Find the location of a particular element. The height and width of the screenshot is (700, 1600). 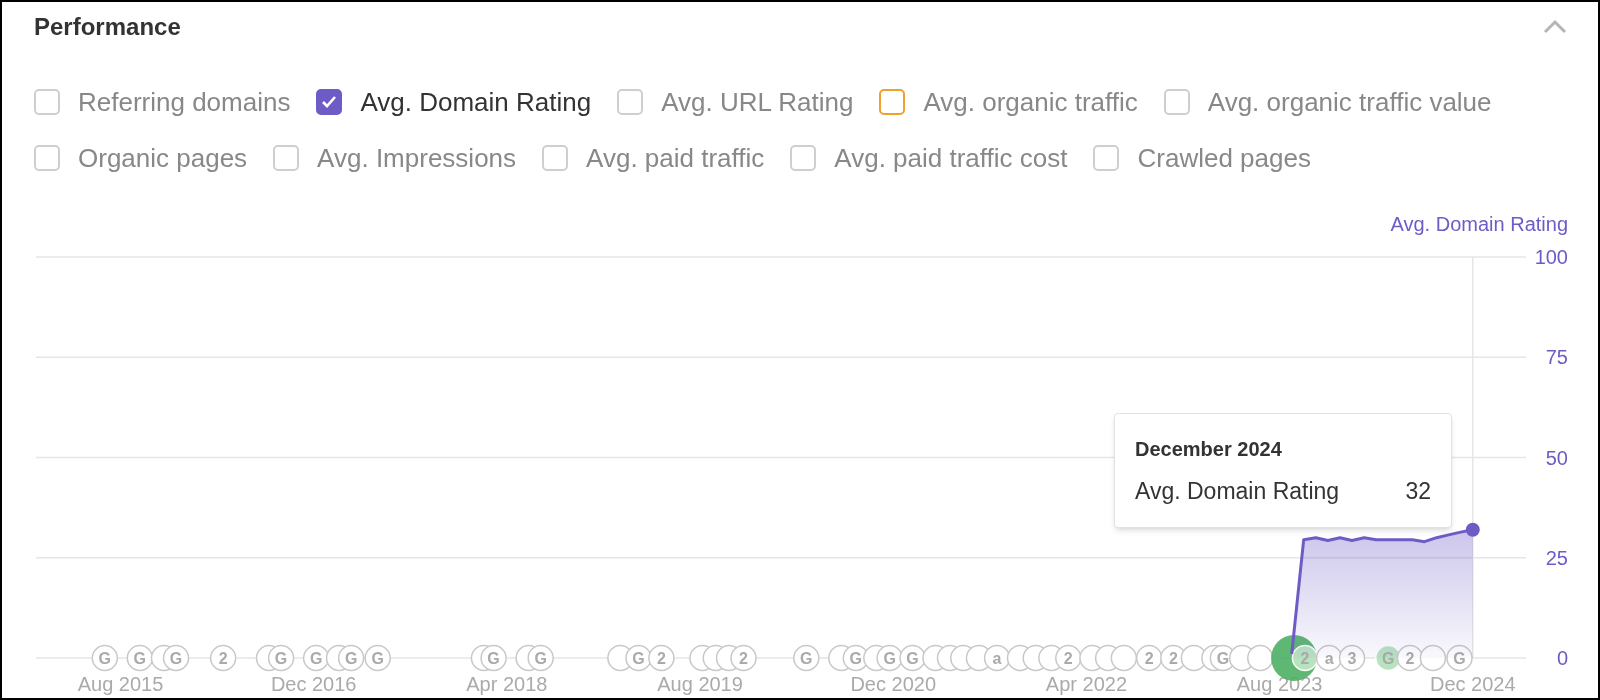

tooltip-label: Avg. Domain Rating is located at coordinates (1237, 491).